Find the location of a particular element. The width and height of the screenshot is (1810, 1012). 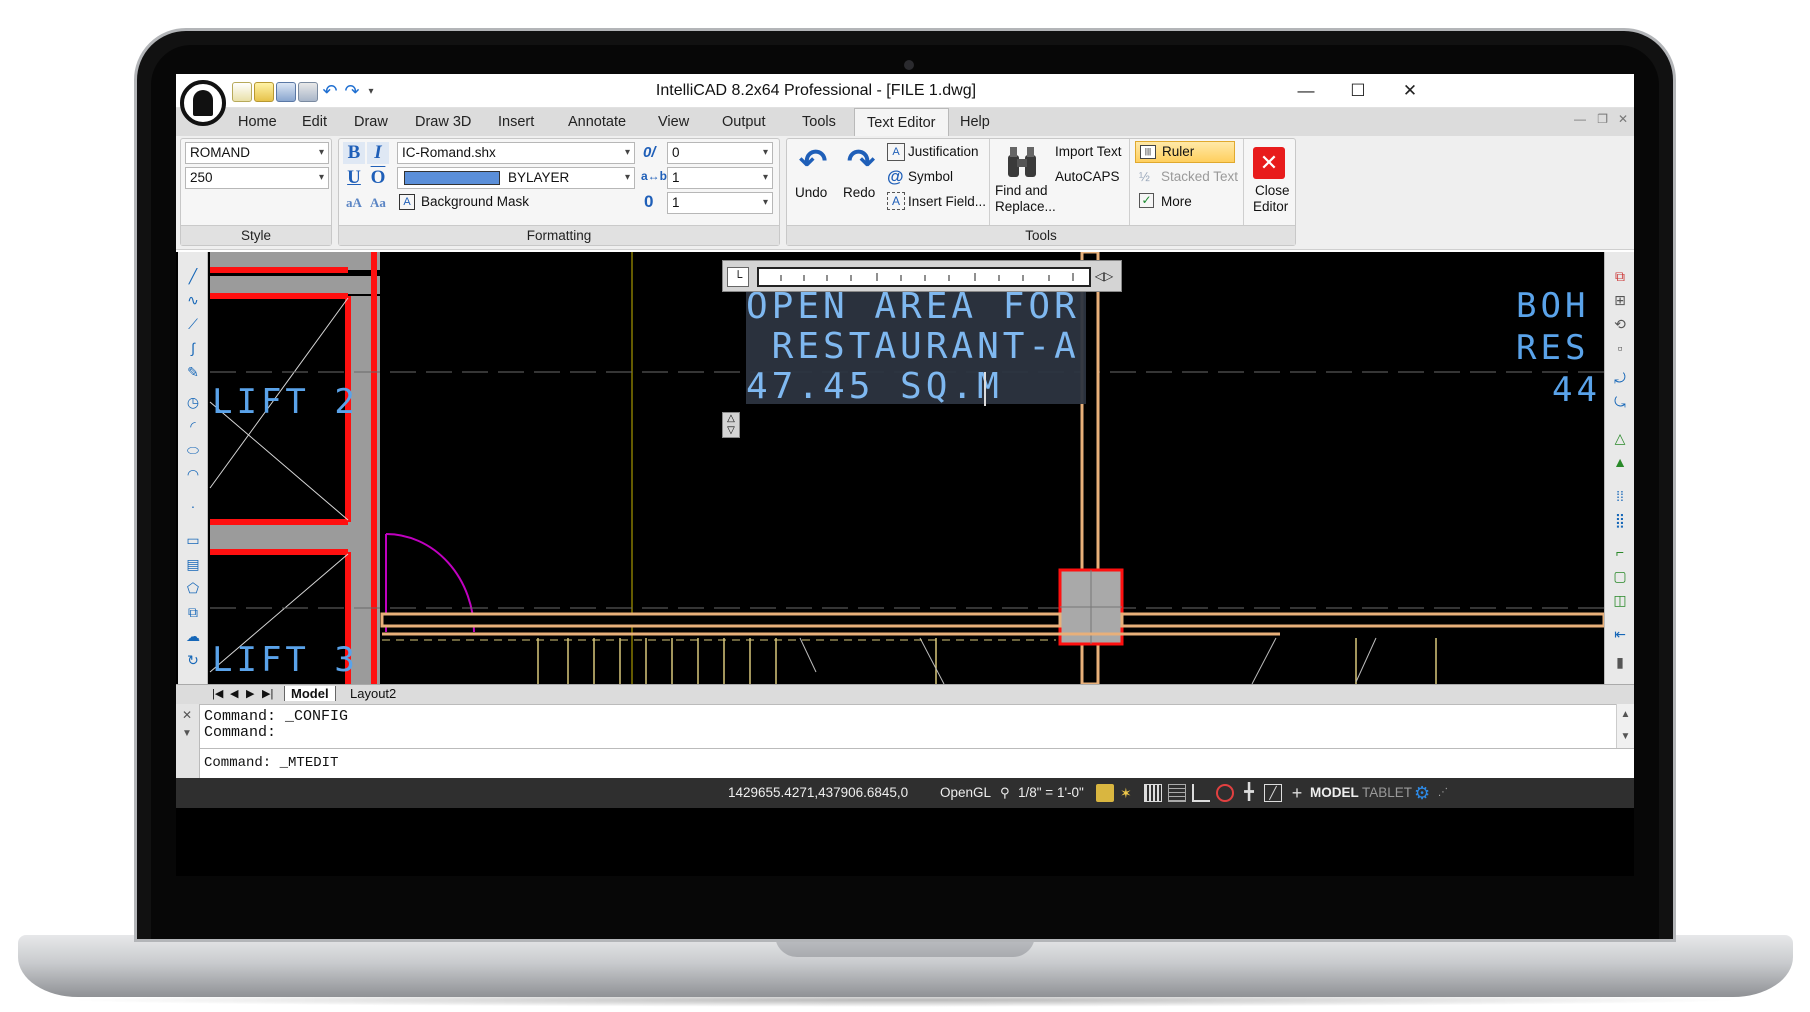

command-input-text: Command: _MTEDIT is located at coordinates (271, 763).